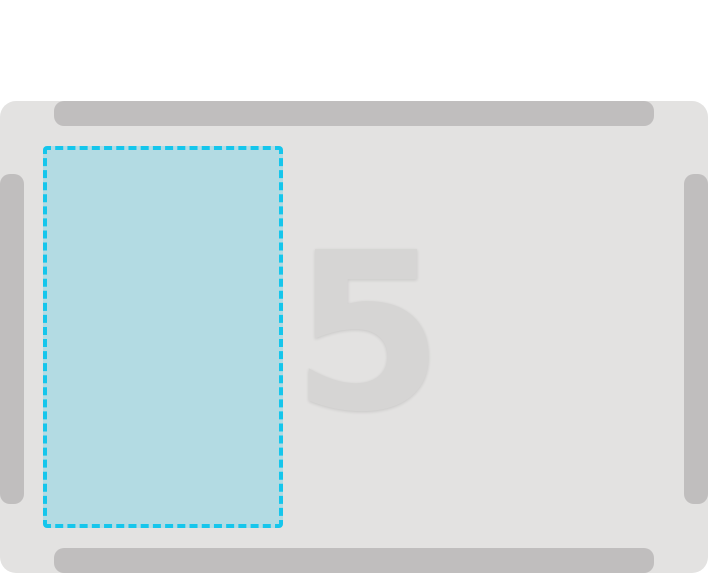 This screenshot has height=573, width=708. Describe the element at coordinates (696, 339) in the screenshot. I see `right-edge-bar` at that location.